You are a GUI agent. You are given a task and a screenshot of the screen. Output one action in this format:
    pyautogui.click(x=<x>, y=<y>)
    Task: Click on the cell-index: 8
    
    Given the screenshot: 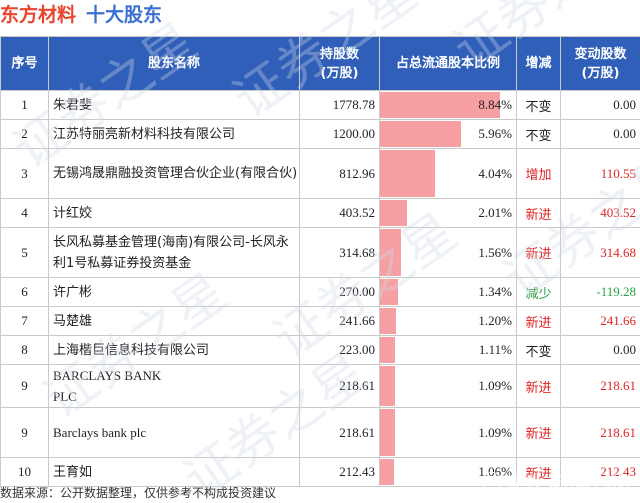 What is the action you would take?
    pyautogui.click(x=24, y=350)
    